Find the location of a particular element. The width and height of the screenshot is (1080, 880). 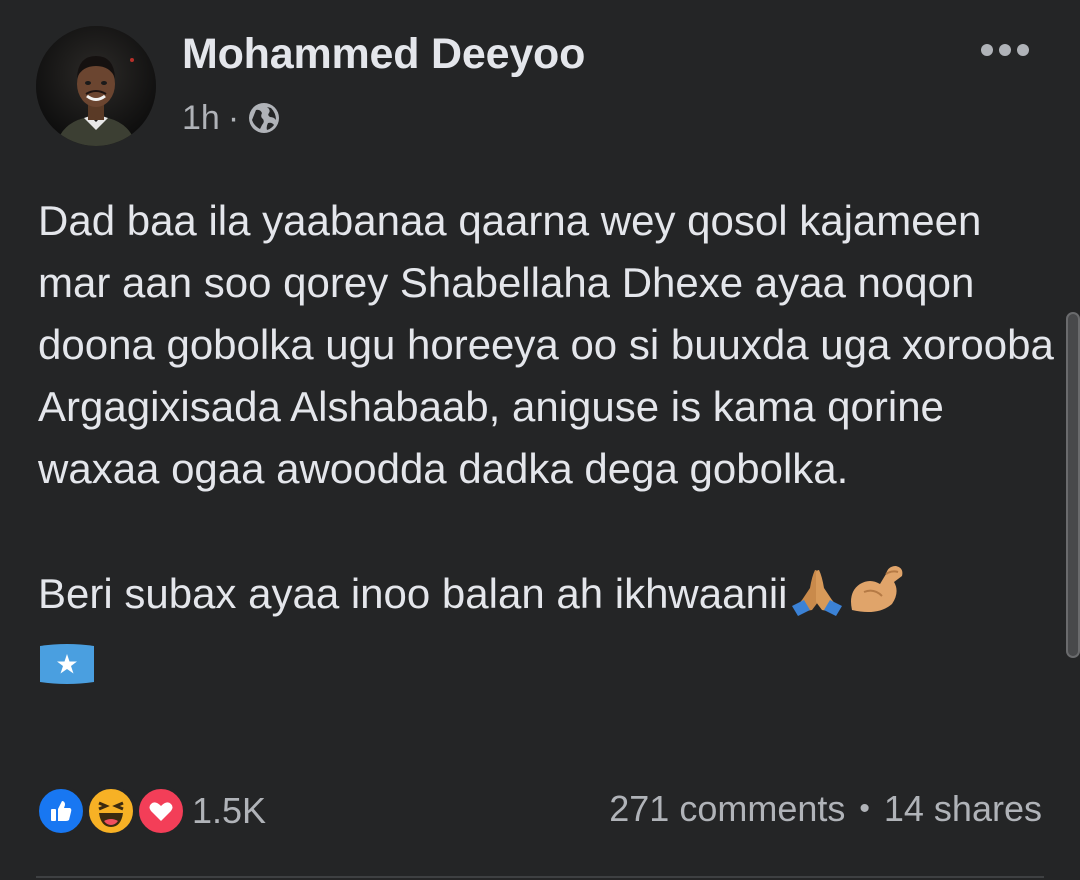

post-meta: 1h · is located at coordinates (231, 118).